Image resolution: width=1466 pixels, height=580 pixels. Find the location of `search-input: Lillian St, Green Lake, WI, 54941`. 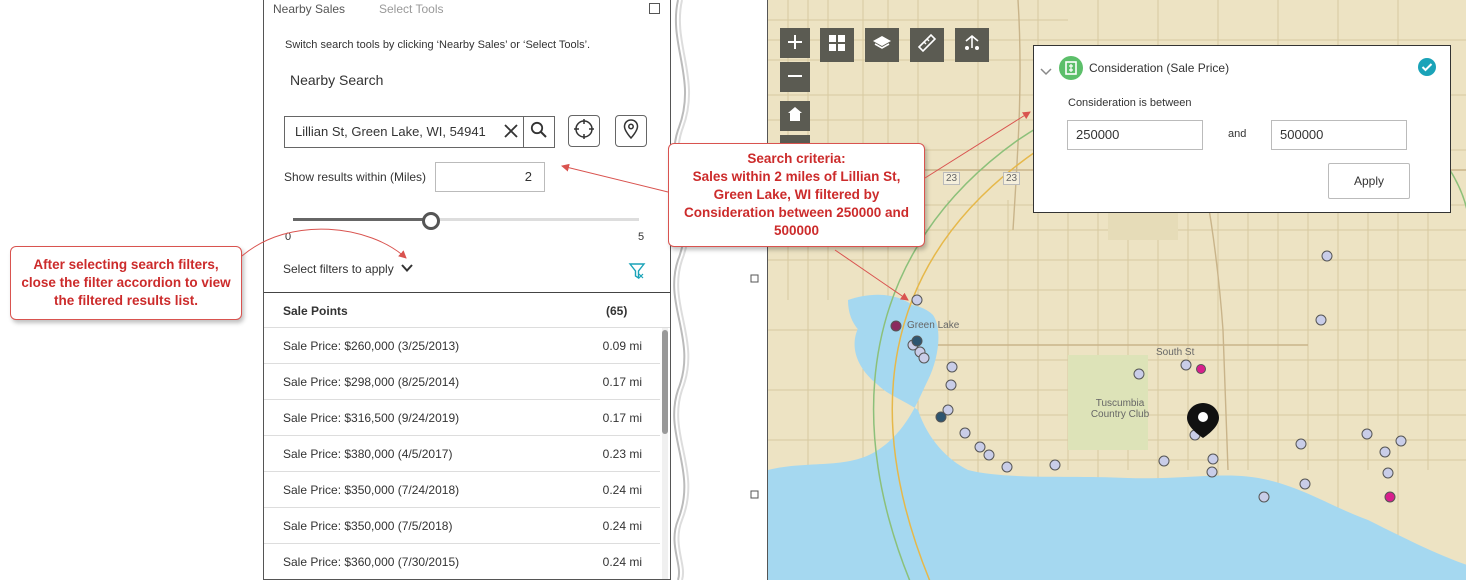

search-input: Lillian St, Green Lake, WI, 54941 is located at coordinates (404, 132).